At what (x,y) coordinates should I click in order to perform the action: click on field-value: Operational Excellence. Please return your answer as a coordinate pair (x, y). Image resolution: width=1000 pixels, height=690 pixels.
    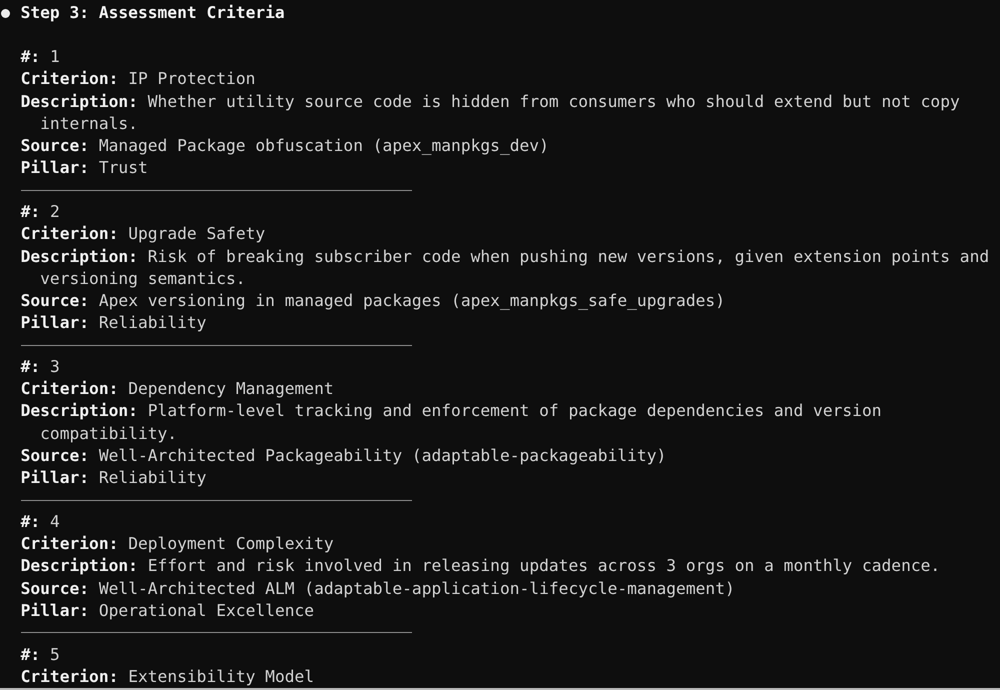
    Looking at the image, I should click on (206, 610).